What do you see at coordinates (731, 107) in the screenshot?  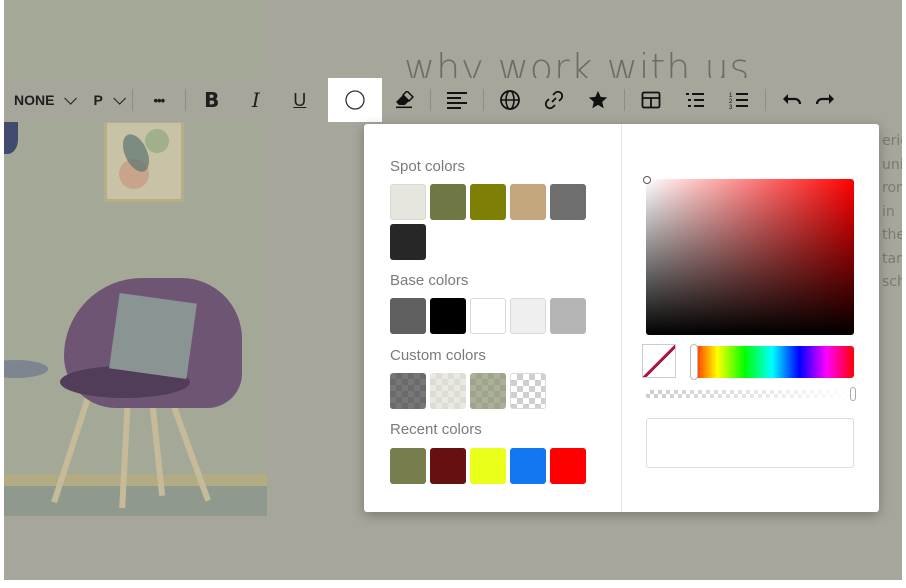 I see `svg-text: 3` at bounding box center [731, 107].